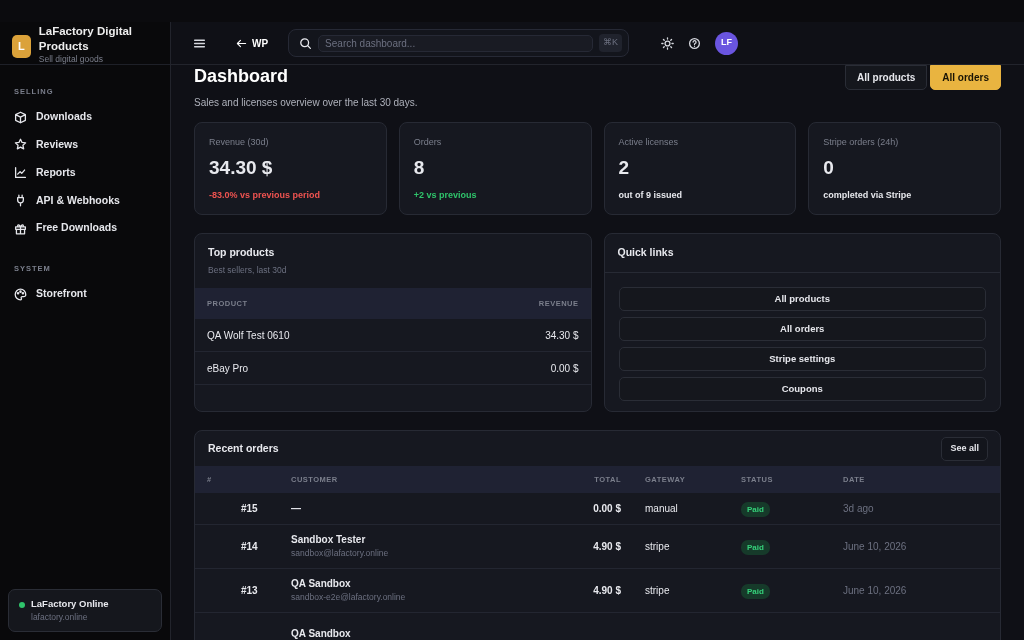 This screenshot has height=640, width=1024. What do you see at coordinates (661, 508) in the screenshot?
I see `gateway-cell: manual` at bounding box center [661, 508].